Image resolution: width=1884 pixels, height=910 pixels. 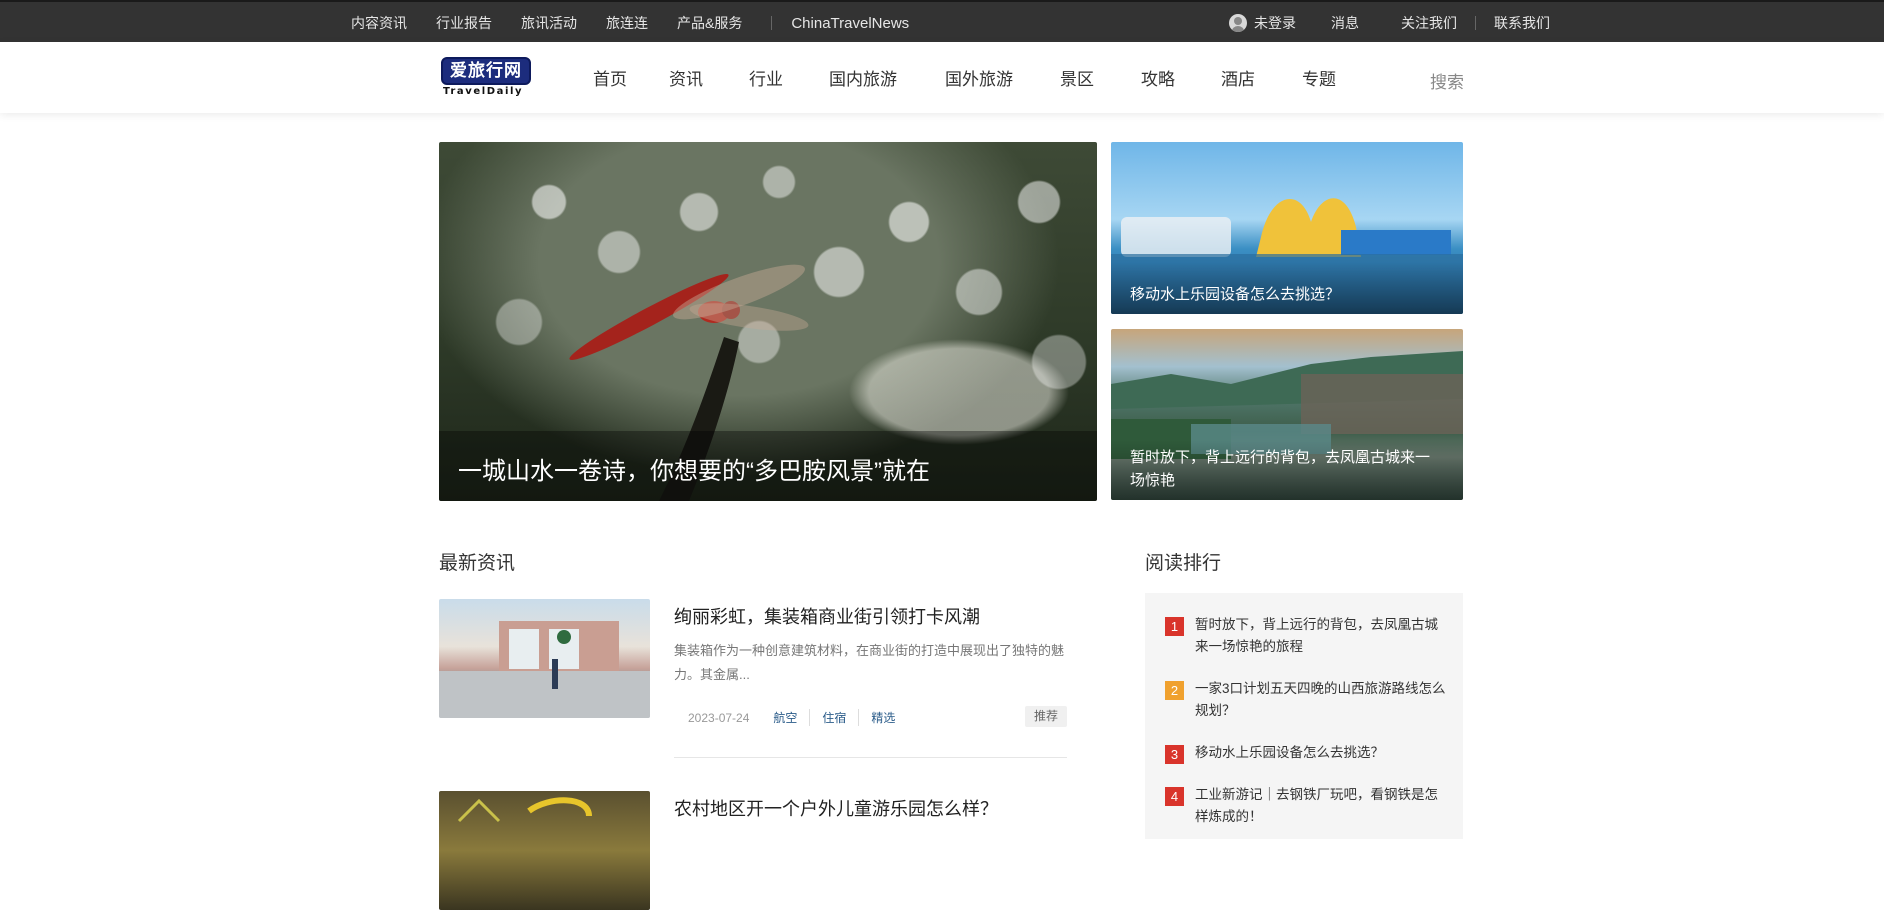 I want to click on rank-title-2: 一家3口计划五天四晚的山西旅游路线怎么规划？, so click(x=1322, y=700).